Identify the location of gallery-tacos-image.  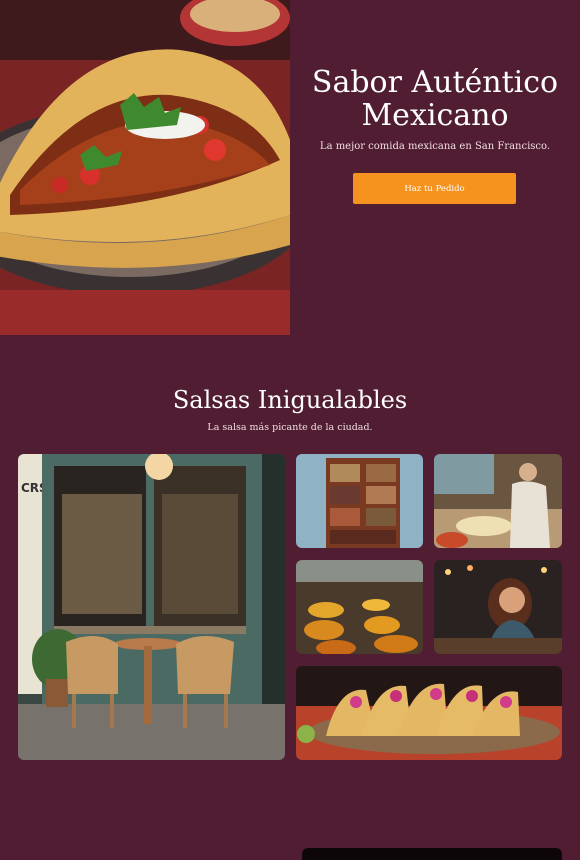
(429, 713).